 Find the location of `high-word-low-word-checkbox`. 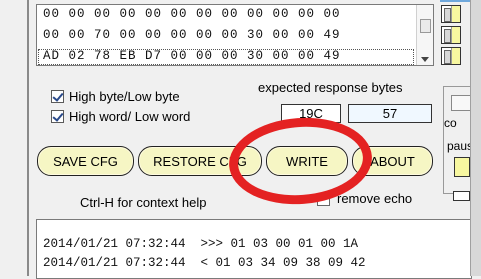

high-word-low-word-checkbox is located at coordinates (57, 116).